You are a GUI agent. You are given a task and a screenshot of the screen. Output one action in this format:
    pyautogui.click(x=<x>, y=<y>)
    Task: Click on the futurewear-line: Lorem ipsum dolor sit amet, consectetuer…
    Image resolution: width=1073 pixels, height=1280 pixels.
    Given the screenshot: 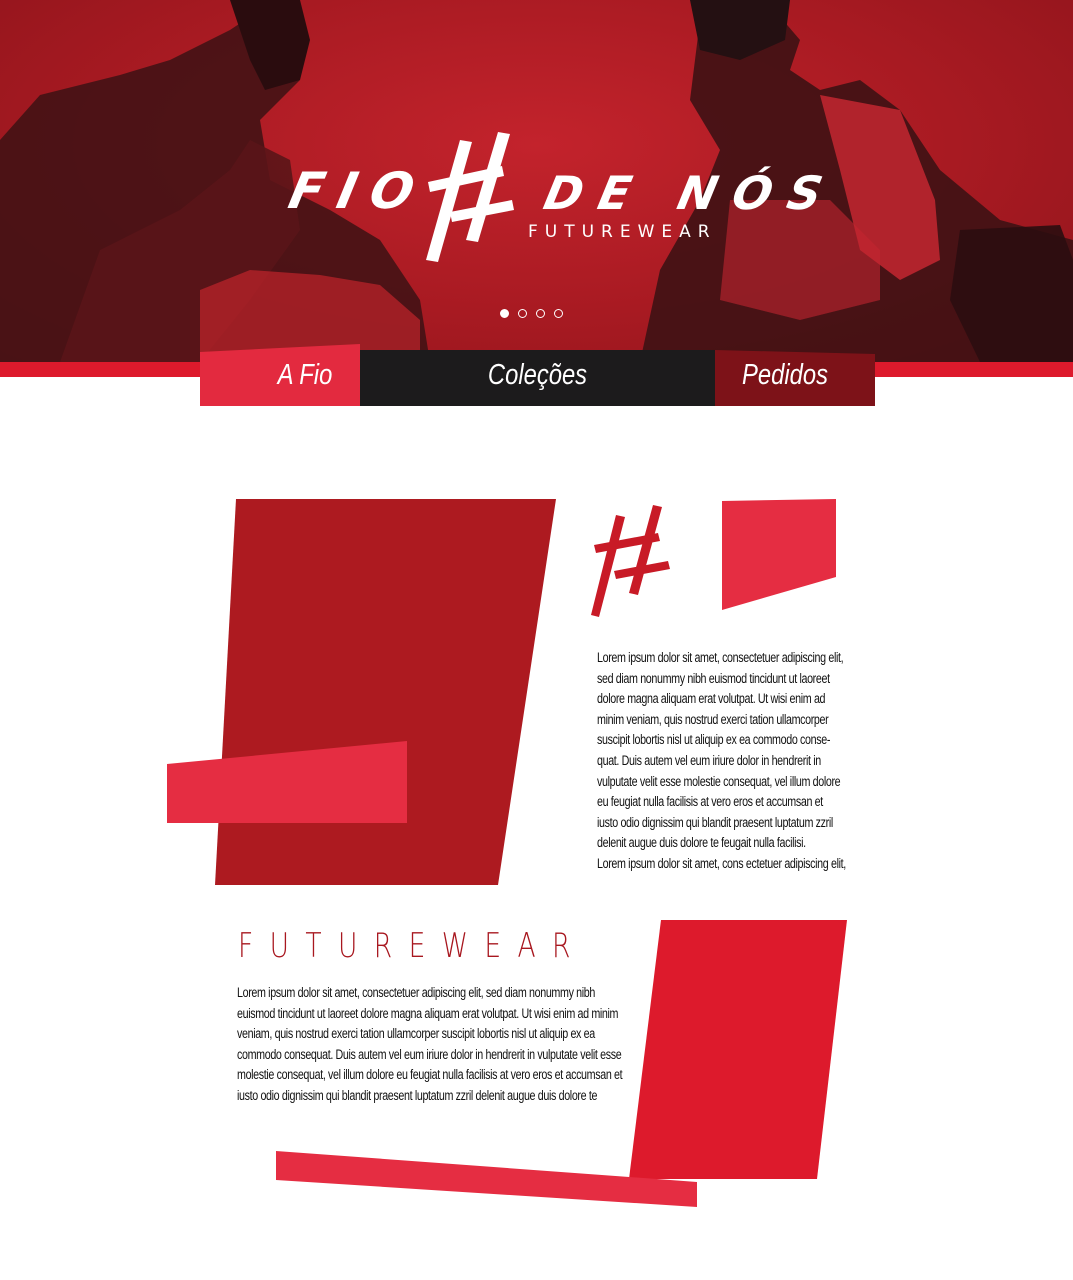 What is the action you would take?
    pyautogui.click(x=416, y=992)
    